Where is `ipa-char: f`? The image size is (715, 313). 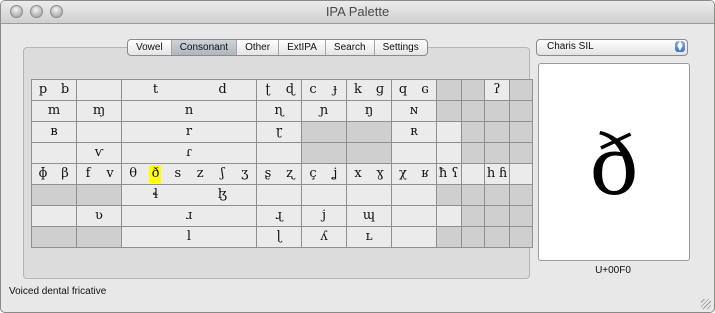
ipa-char: f is located at coordinates (88, 174).